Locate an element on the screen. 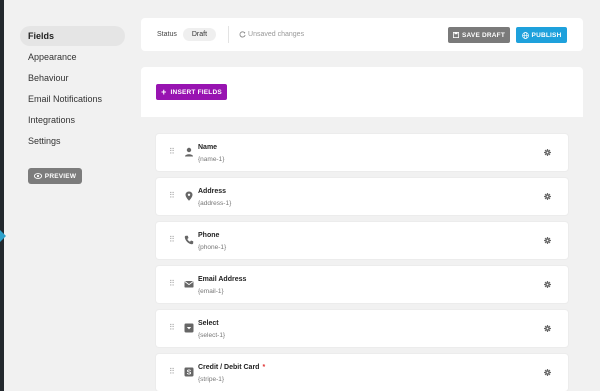 This screenshot has height=391, width=600. field-id: {name-1} is located at coordinates (211, 159).